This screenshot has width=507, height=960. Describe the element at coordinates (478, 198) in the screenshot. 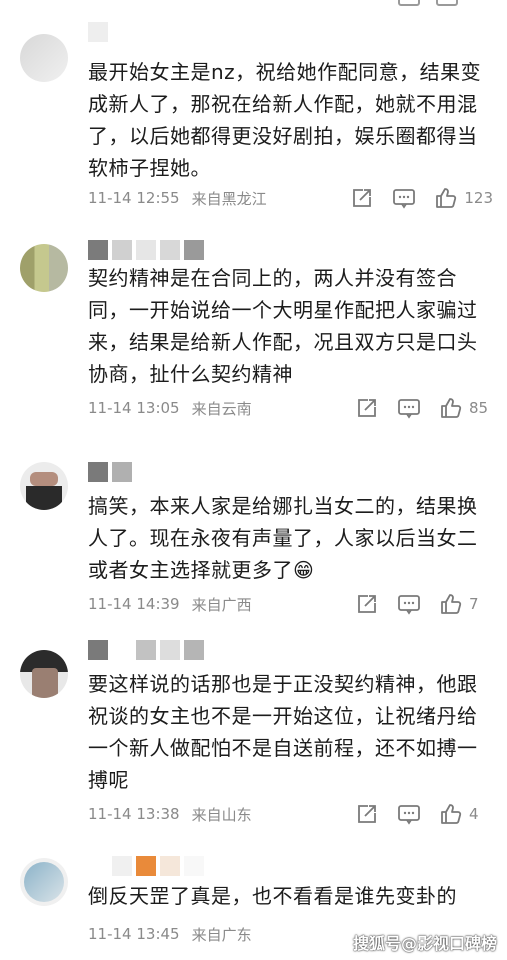

I see `like-count: 123` at that location.